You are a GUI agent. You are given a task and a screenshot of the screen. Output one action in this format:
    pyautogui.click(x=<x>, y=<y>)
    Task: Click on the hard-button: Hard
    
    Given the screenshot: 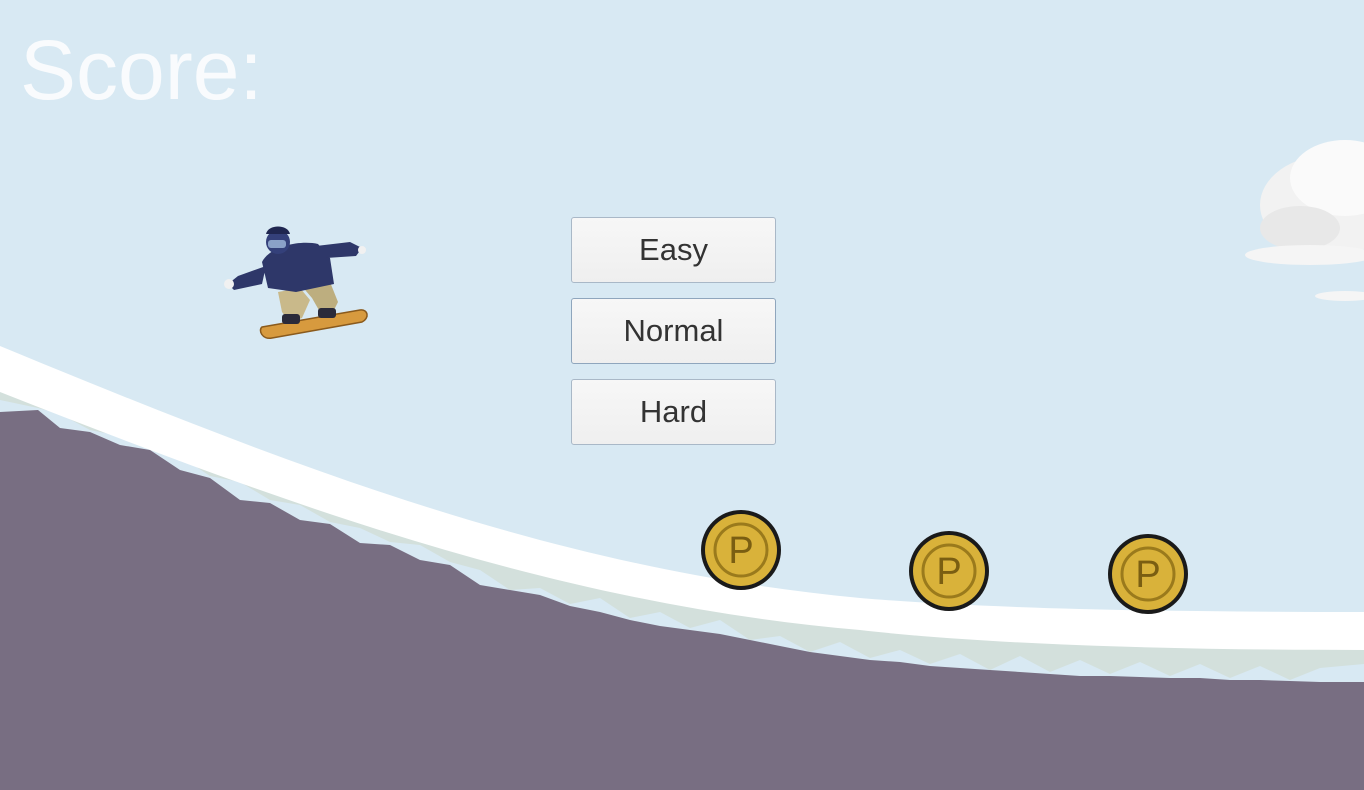 What is the action you would take?
    pyautogui.click(x=673, y=412)
    